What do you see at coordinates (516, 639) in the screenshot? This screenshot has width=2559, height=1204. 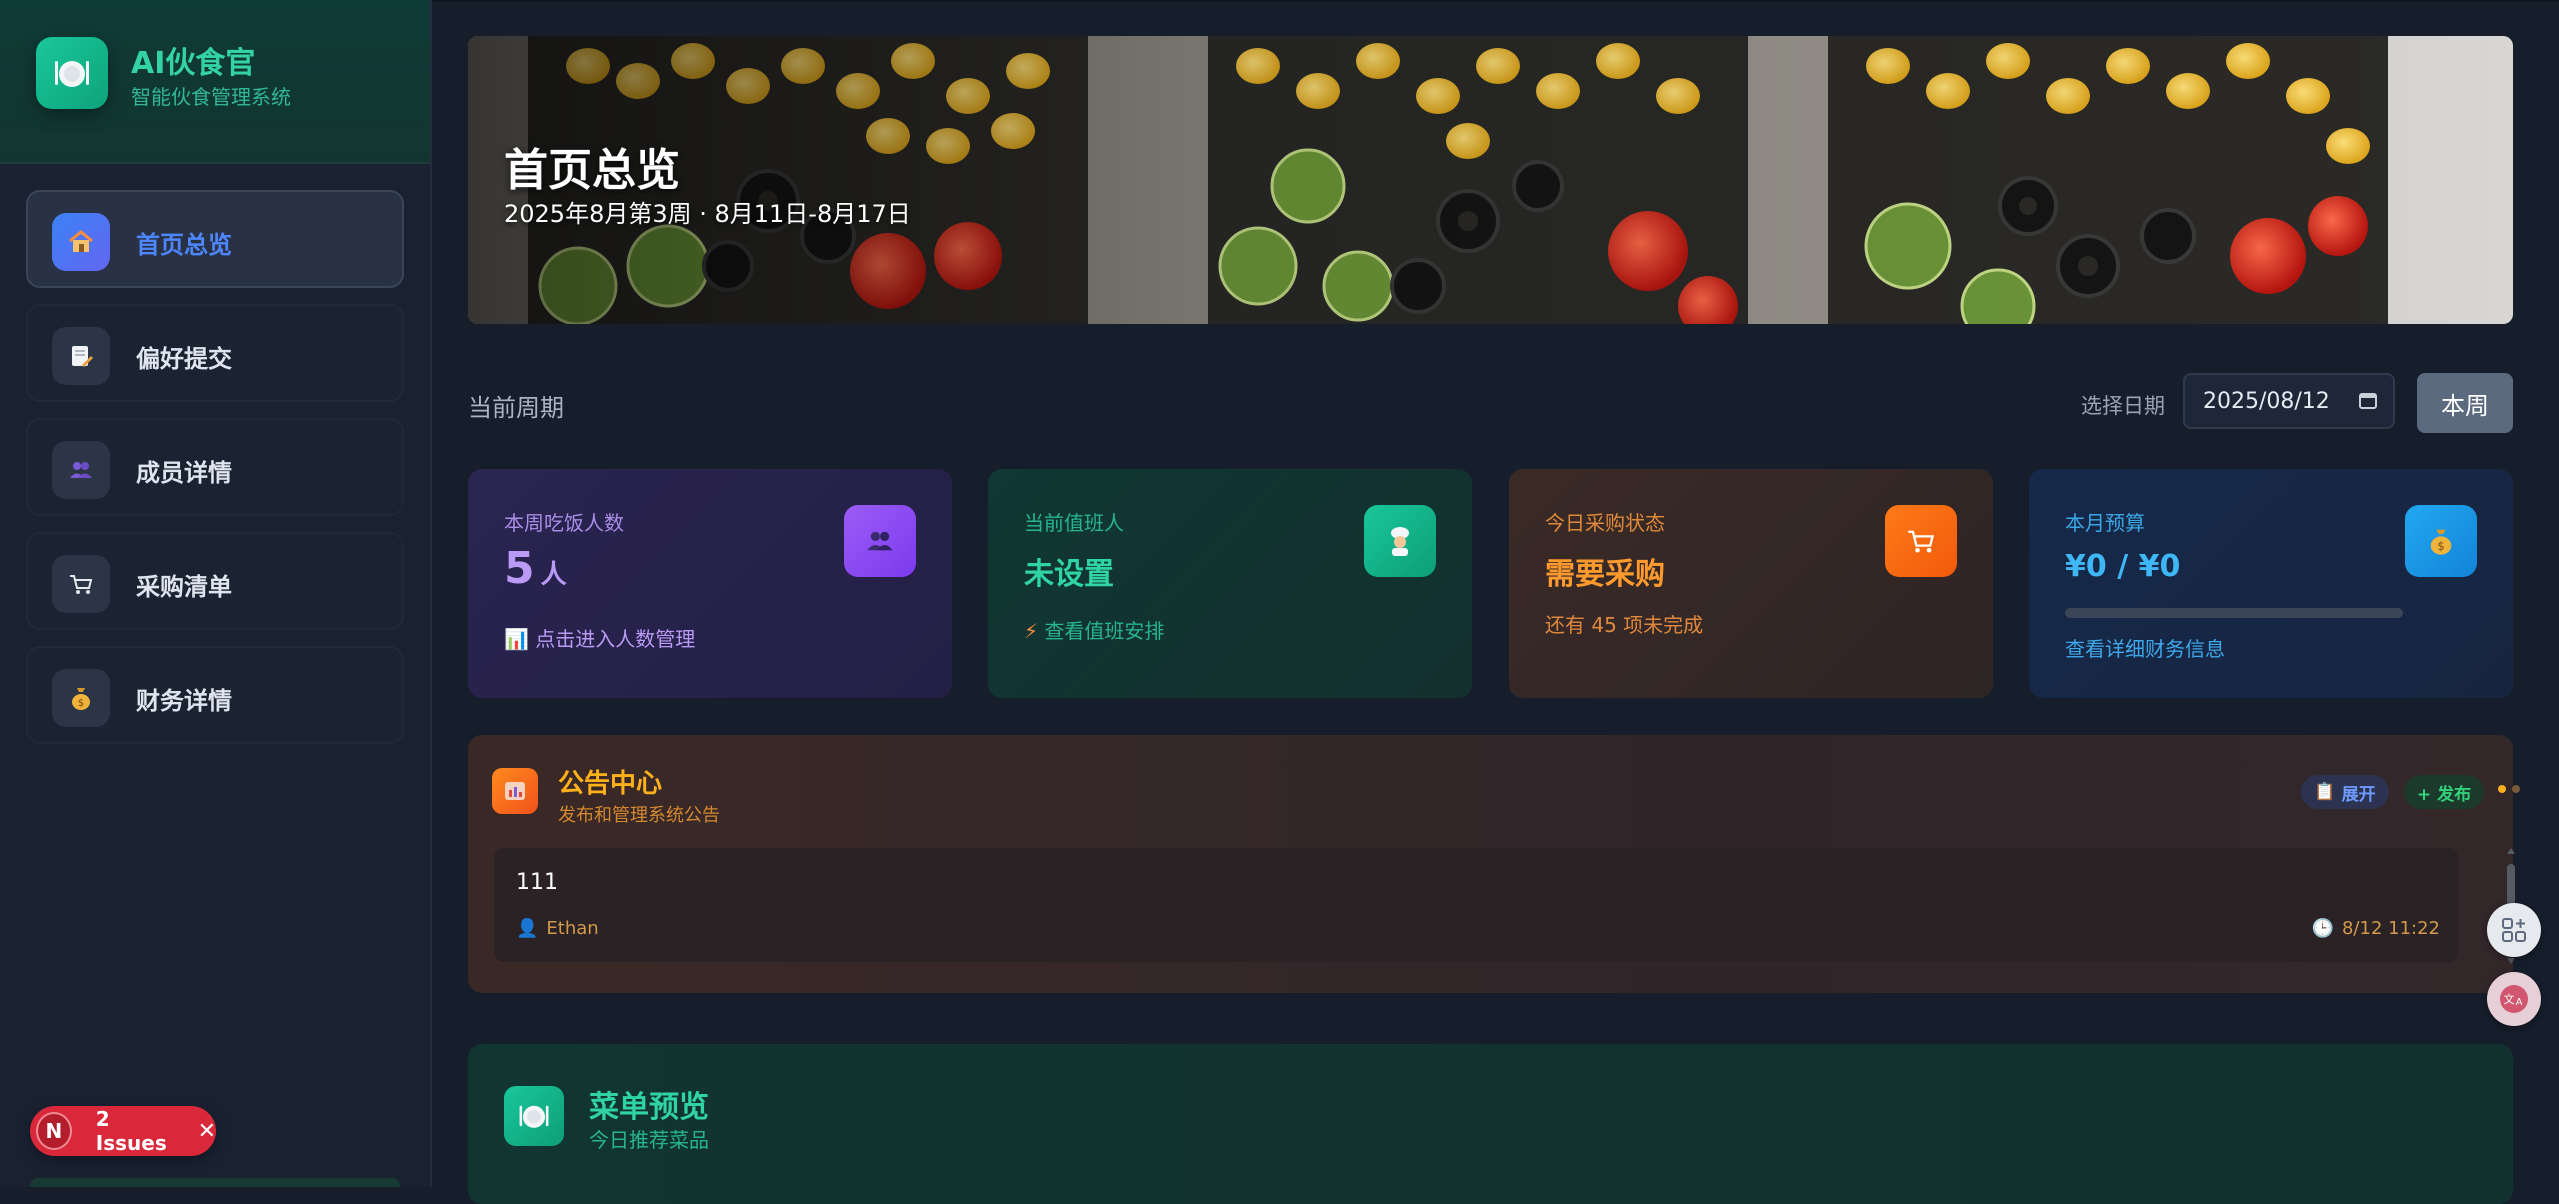 I see `bar-chart-icon: 📊` at bounding box center [516, 639].